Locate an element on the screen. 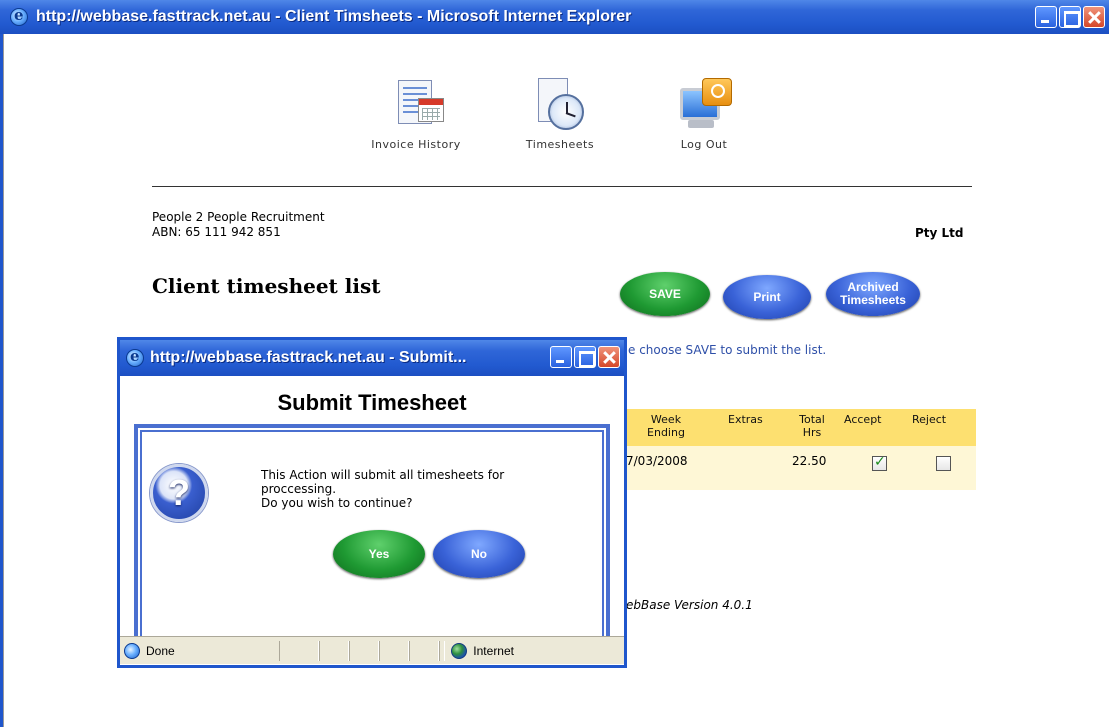  internet-globe-icon is located at coordinates (459, 650).